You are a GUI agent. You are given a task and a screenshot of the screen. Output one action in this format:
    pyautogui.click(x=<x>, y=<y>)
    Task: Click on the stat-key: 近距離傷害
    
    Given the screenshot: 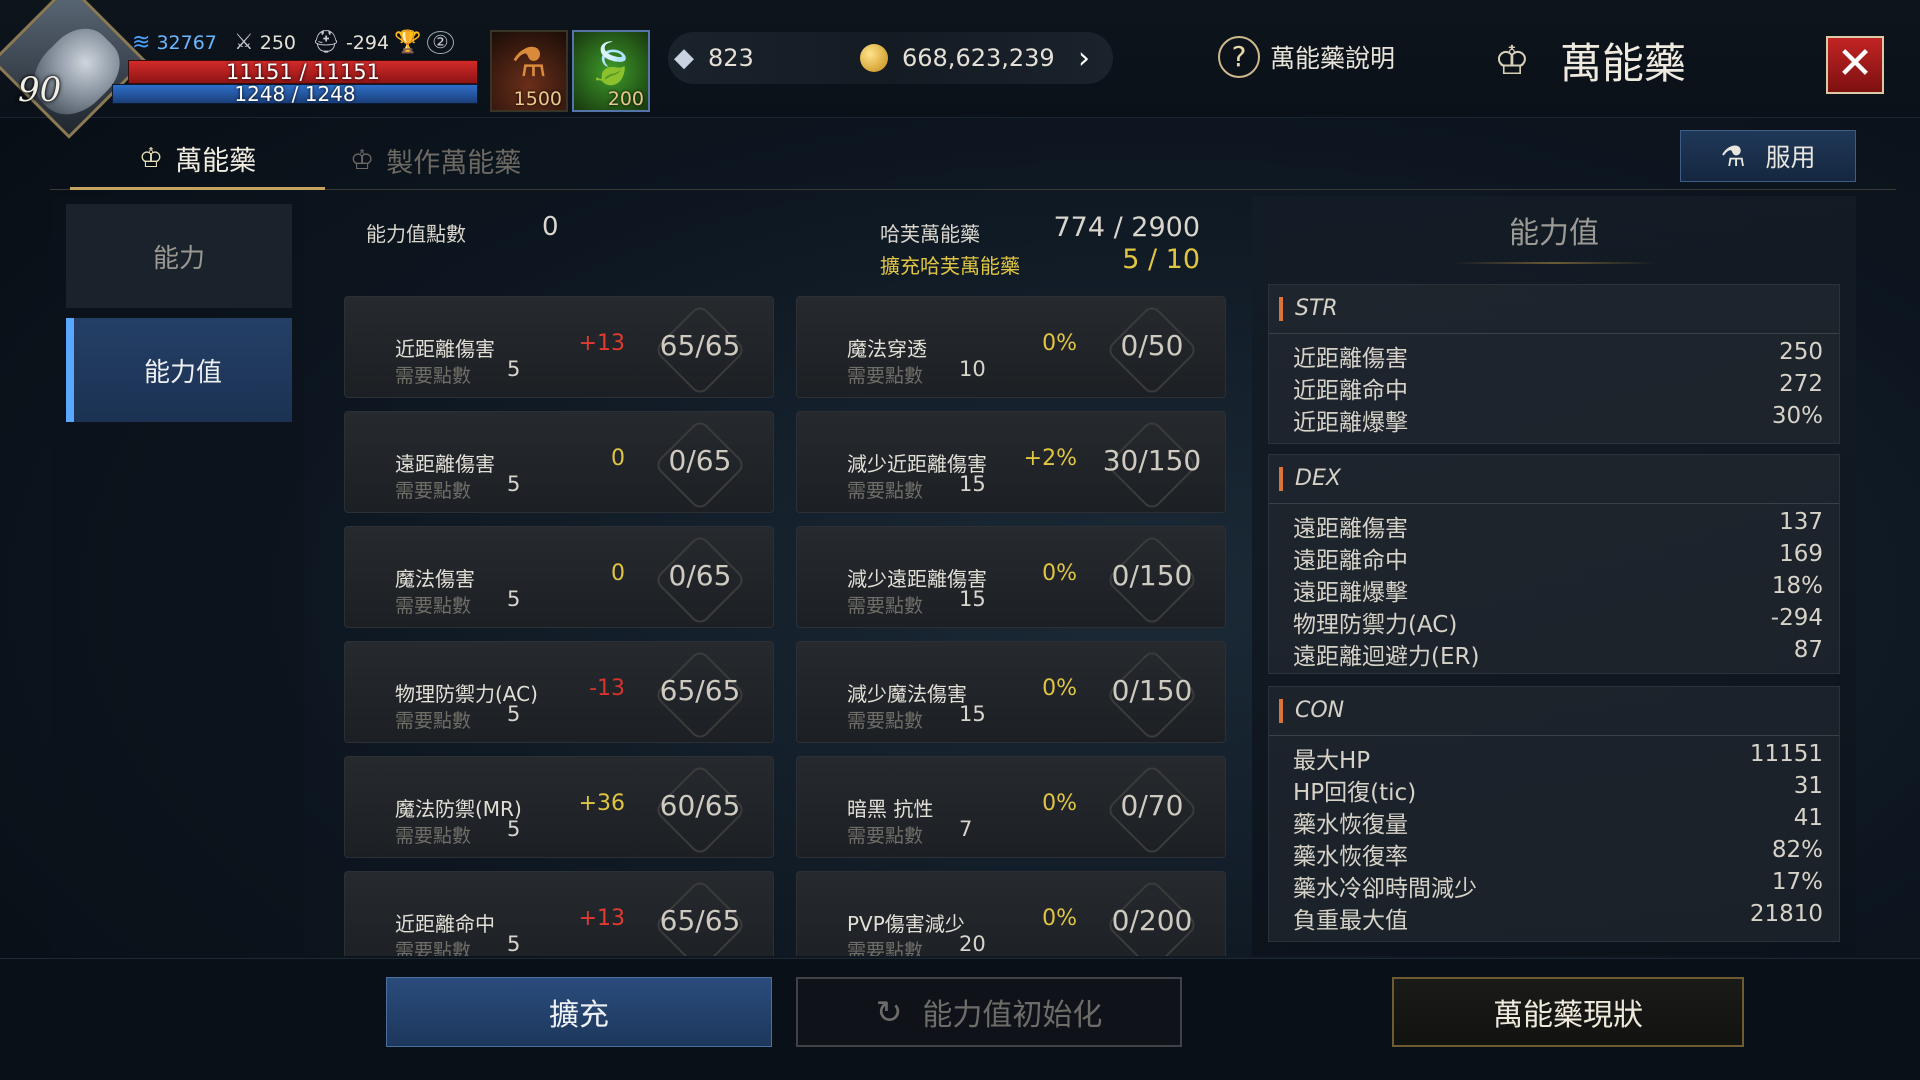 What is the action you would take?
    pyautogui.click(x=1350, y=359)
    